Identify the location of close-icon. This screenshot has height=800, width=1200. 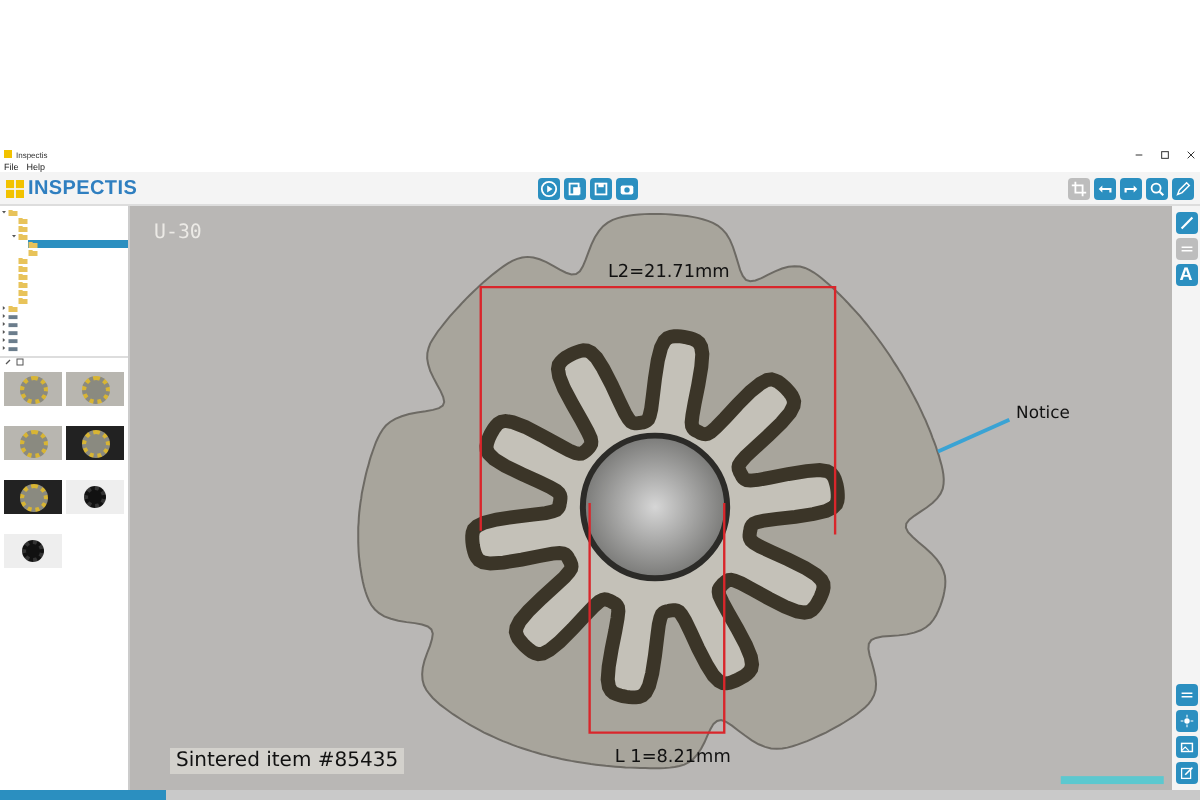
(1191, 154).